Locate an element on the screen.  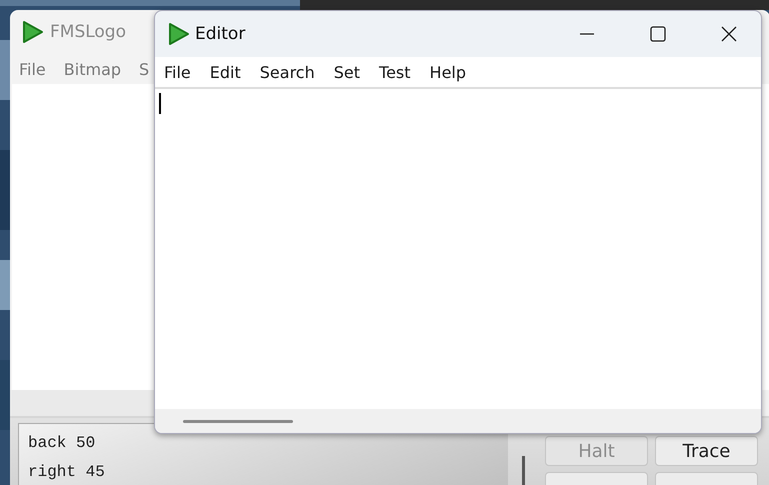
menu-item: Help is located at coordinates (448, 72).